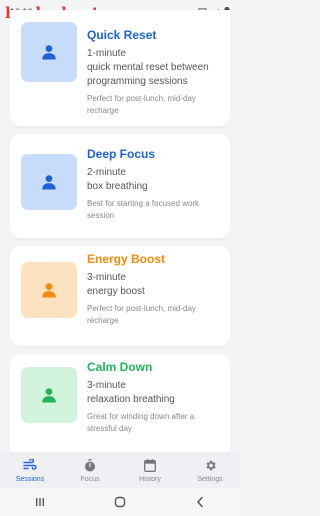 This screenshot has height=516, width=320. I want to click on nav-item-sessions: Sessions, so click(30, 467).